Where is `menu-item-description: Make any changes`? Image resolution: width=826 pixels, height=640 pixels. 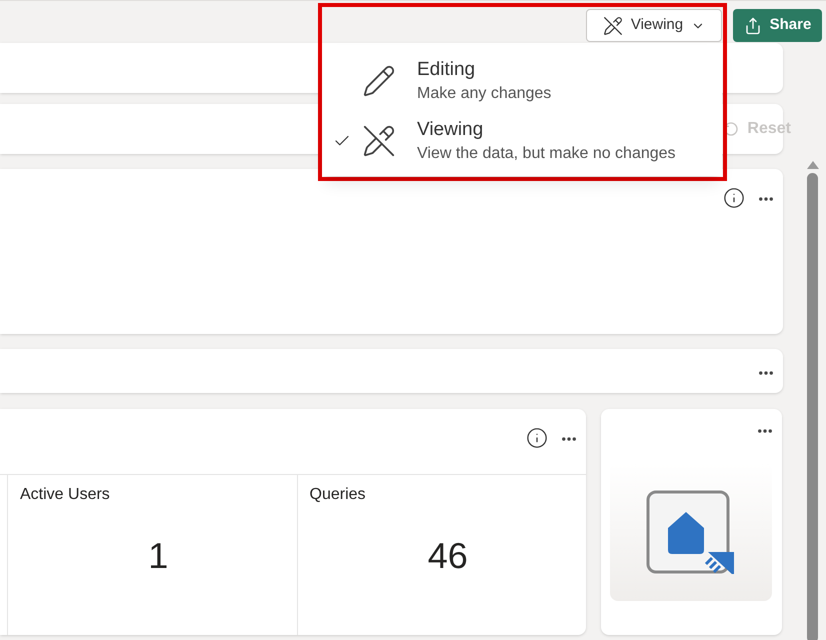
menu-item-description: Make any changes is located at coordinates (484, 94).